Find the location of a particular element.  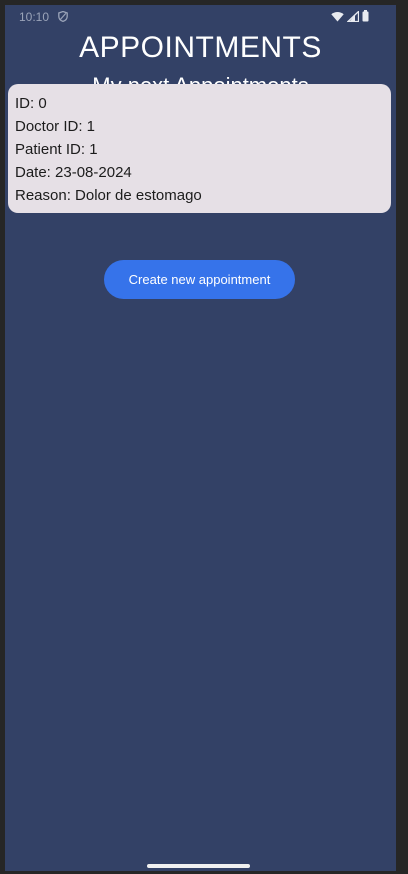

shield-icon is located at coordinates (63, 16).